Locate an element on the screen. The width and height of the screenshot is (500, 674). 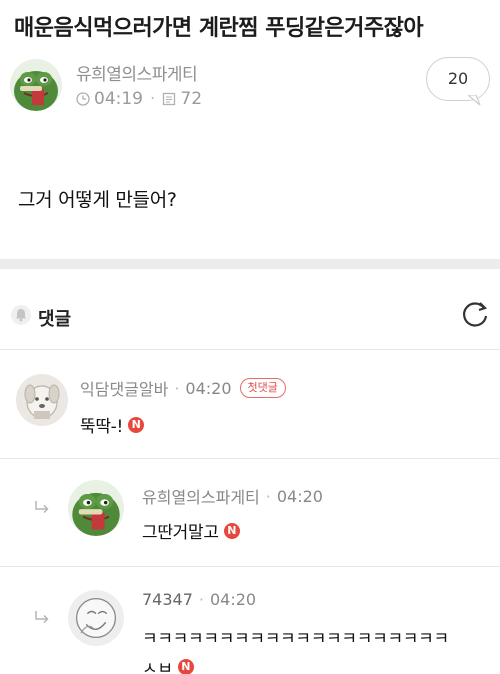
comments-label: 댓글 is located at coordinates (55, 319).